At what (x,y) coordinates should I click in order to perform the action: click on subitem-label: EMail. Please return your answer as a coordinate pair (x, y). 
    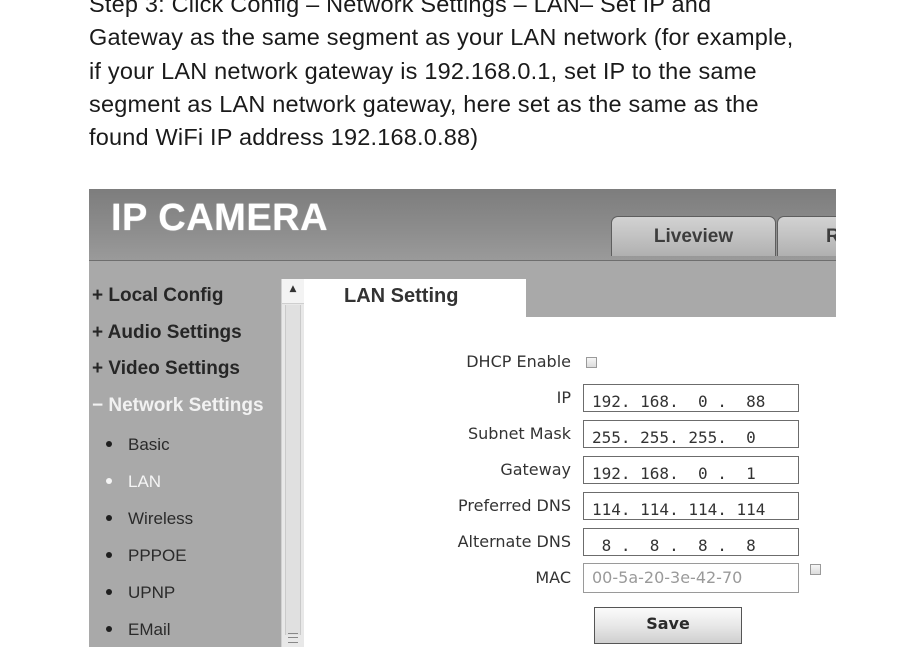
    Looking at the image, I should click on (149, 629).